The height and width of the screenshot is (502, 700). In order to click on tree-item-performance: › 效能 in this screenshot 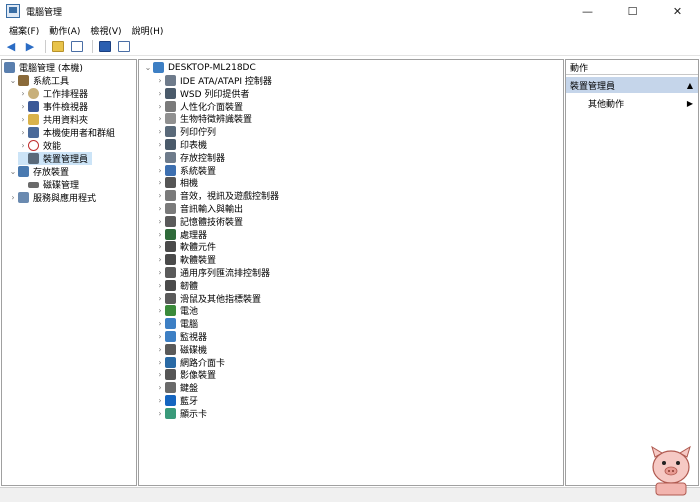, I will do `click(39, 145)`.